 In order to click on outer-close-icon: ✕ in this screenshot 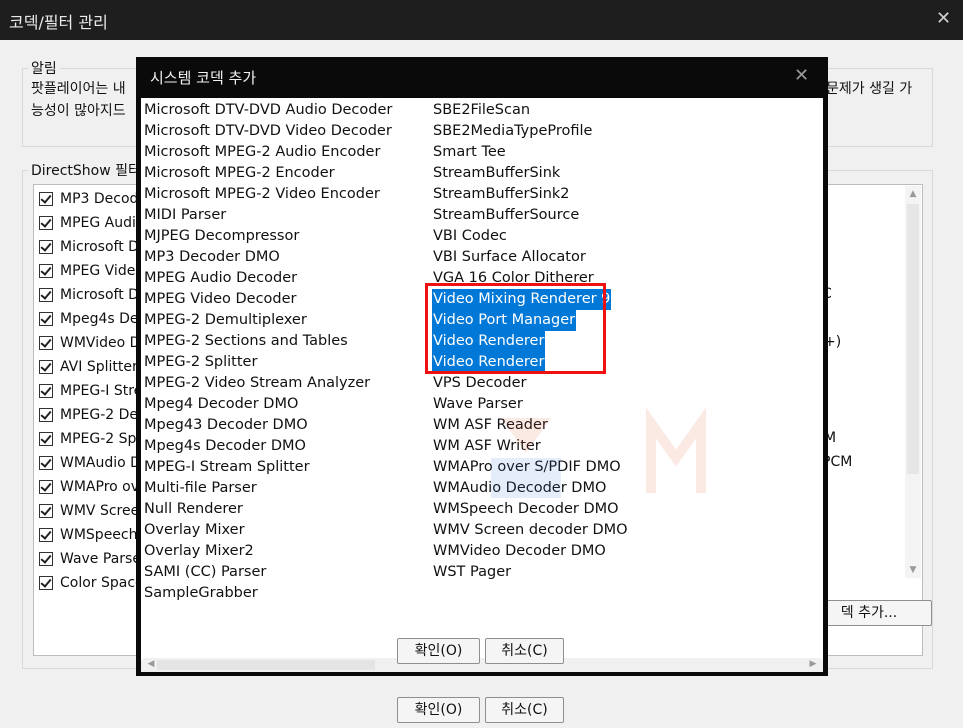, I will do `click(943, 18)`.